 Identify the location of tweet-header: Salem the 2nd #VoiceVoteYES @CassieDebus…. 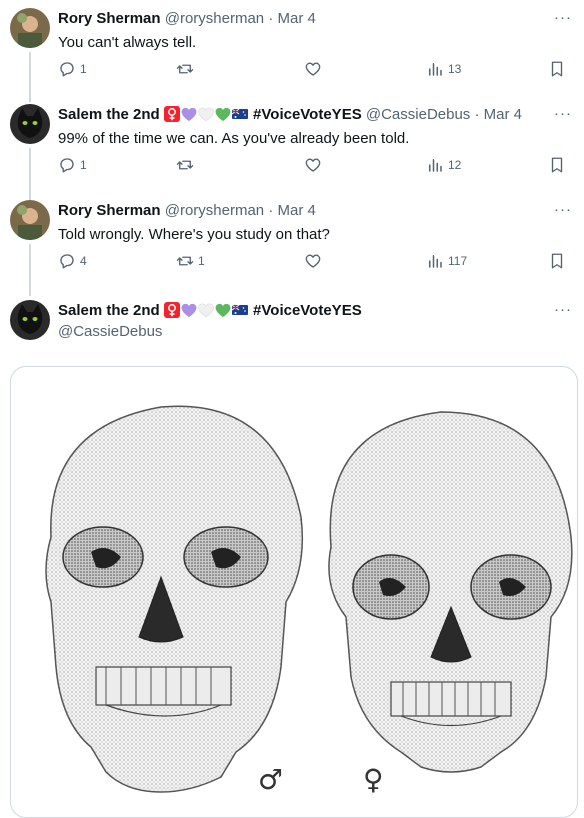
(290, 115).